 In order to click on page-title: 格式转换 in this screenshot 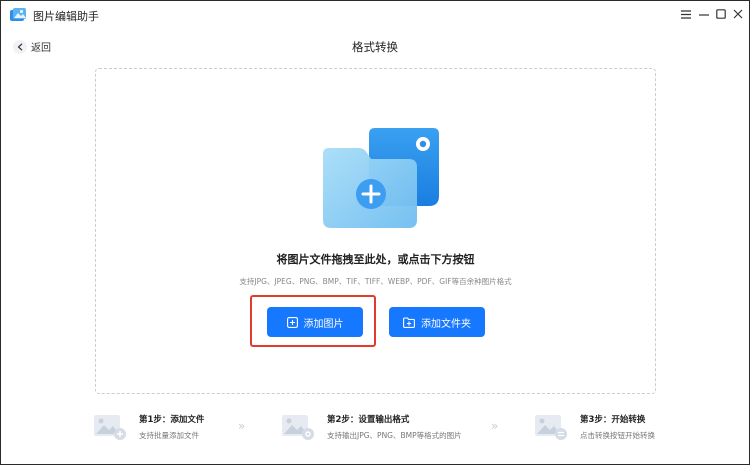, I will do `click(375, 47)`.